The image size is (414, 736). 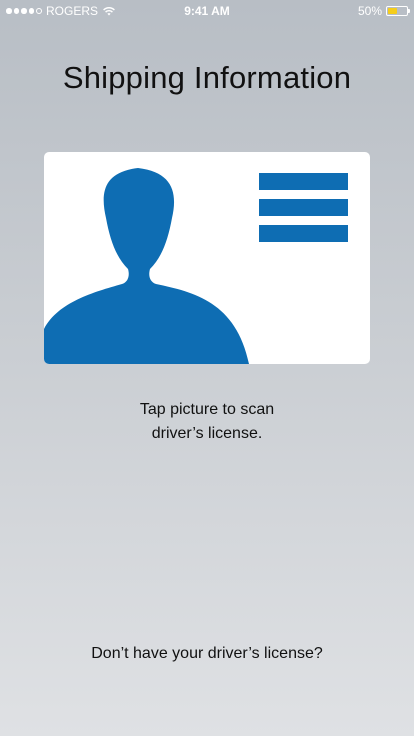 What do you see at coordinates (207, 409) in the screenshot?
I see `instructions-line-1: Tap picture to scan` at bounding box center [207, 409].